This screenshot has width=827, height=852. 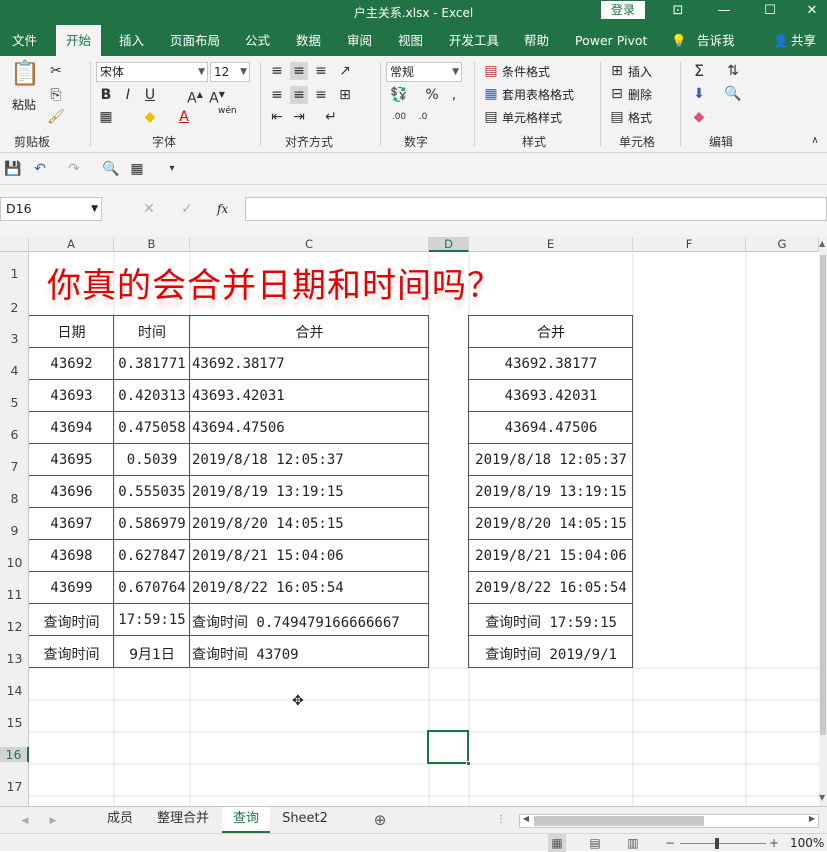 What do you see at coordinates (432, 95) in the screenshot?
I see `percent-icon: %` at bounding box center [432, 95].